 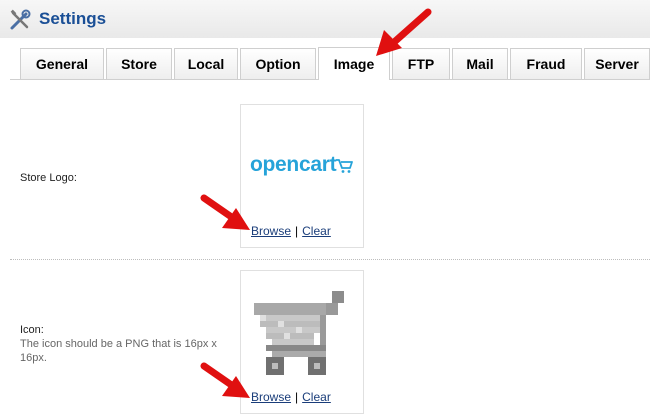 I want to click on tab-local: Local, so click(x=206, y=63).